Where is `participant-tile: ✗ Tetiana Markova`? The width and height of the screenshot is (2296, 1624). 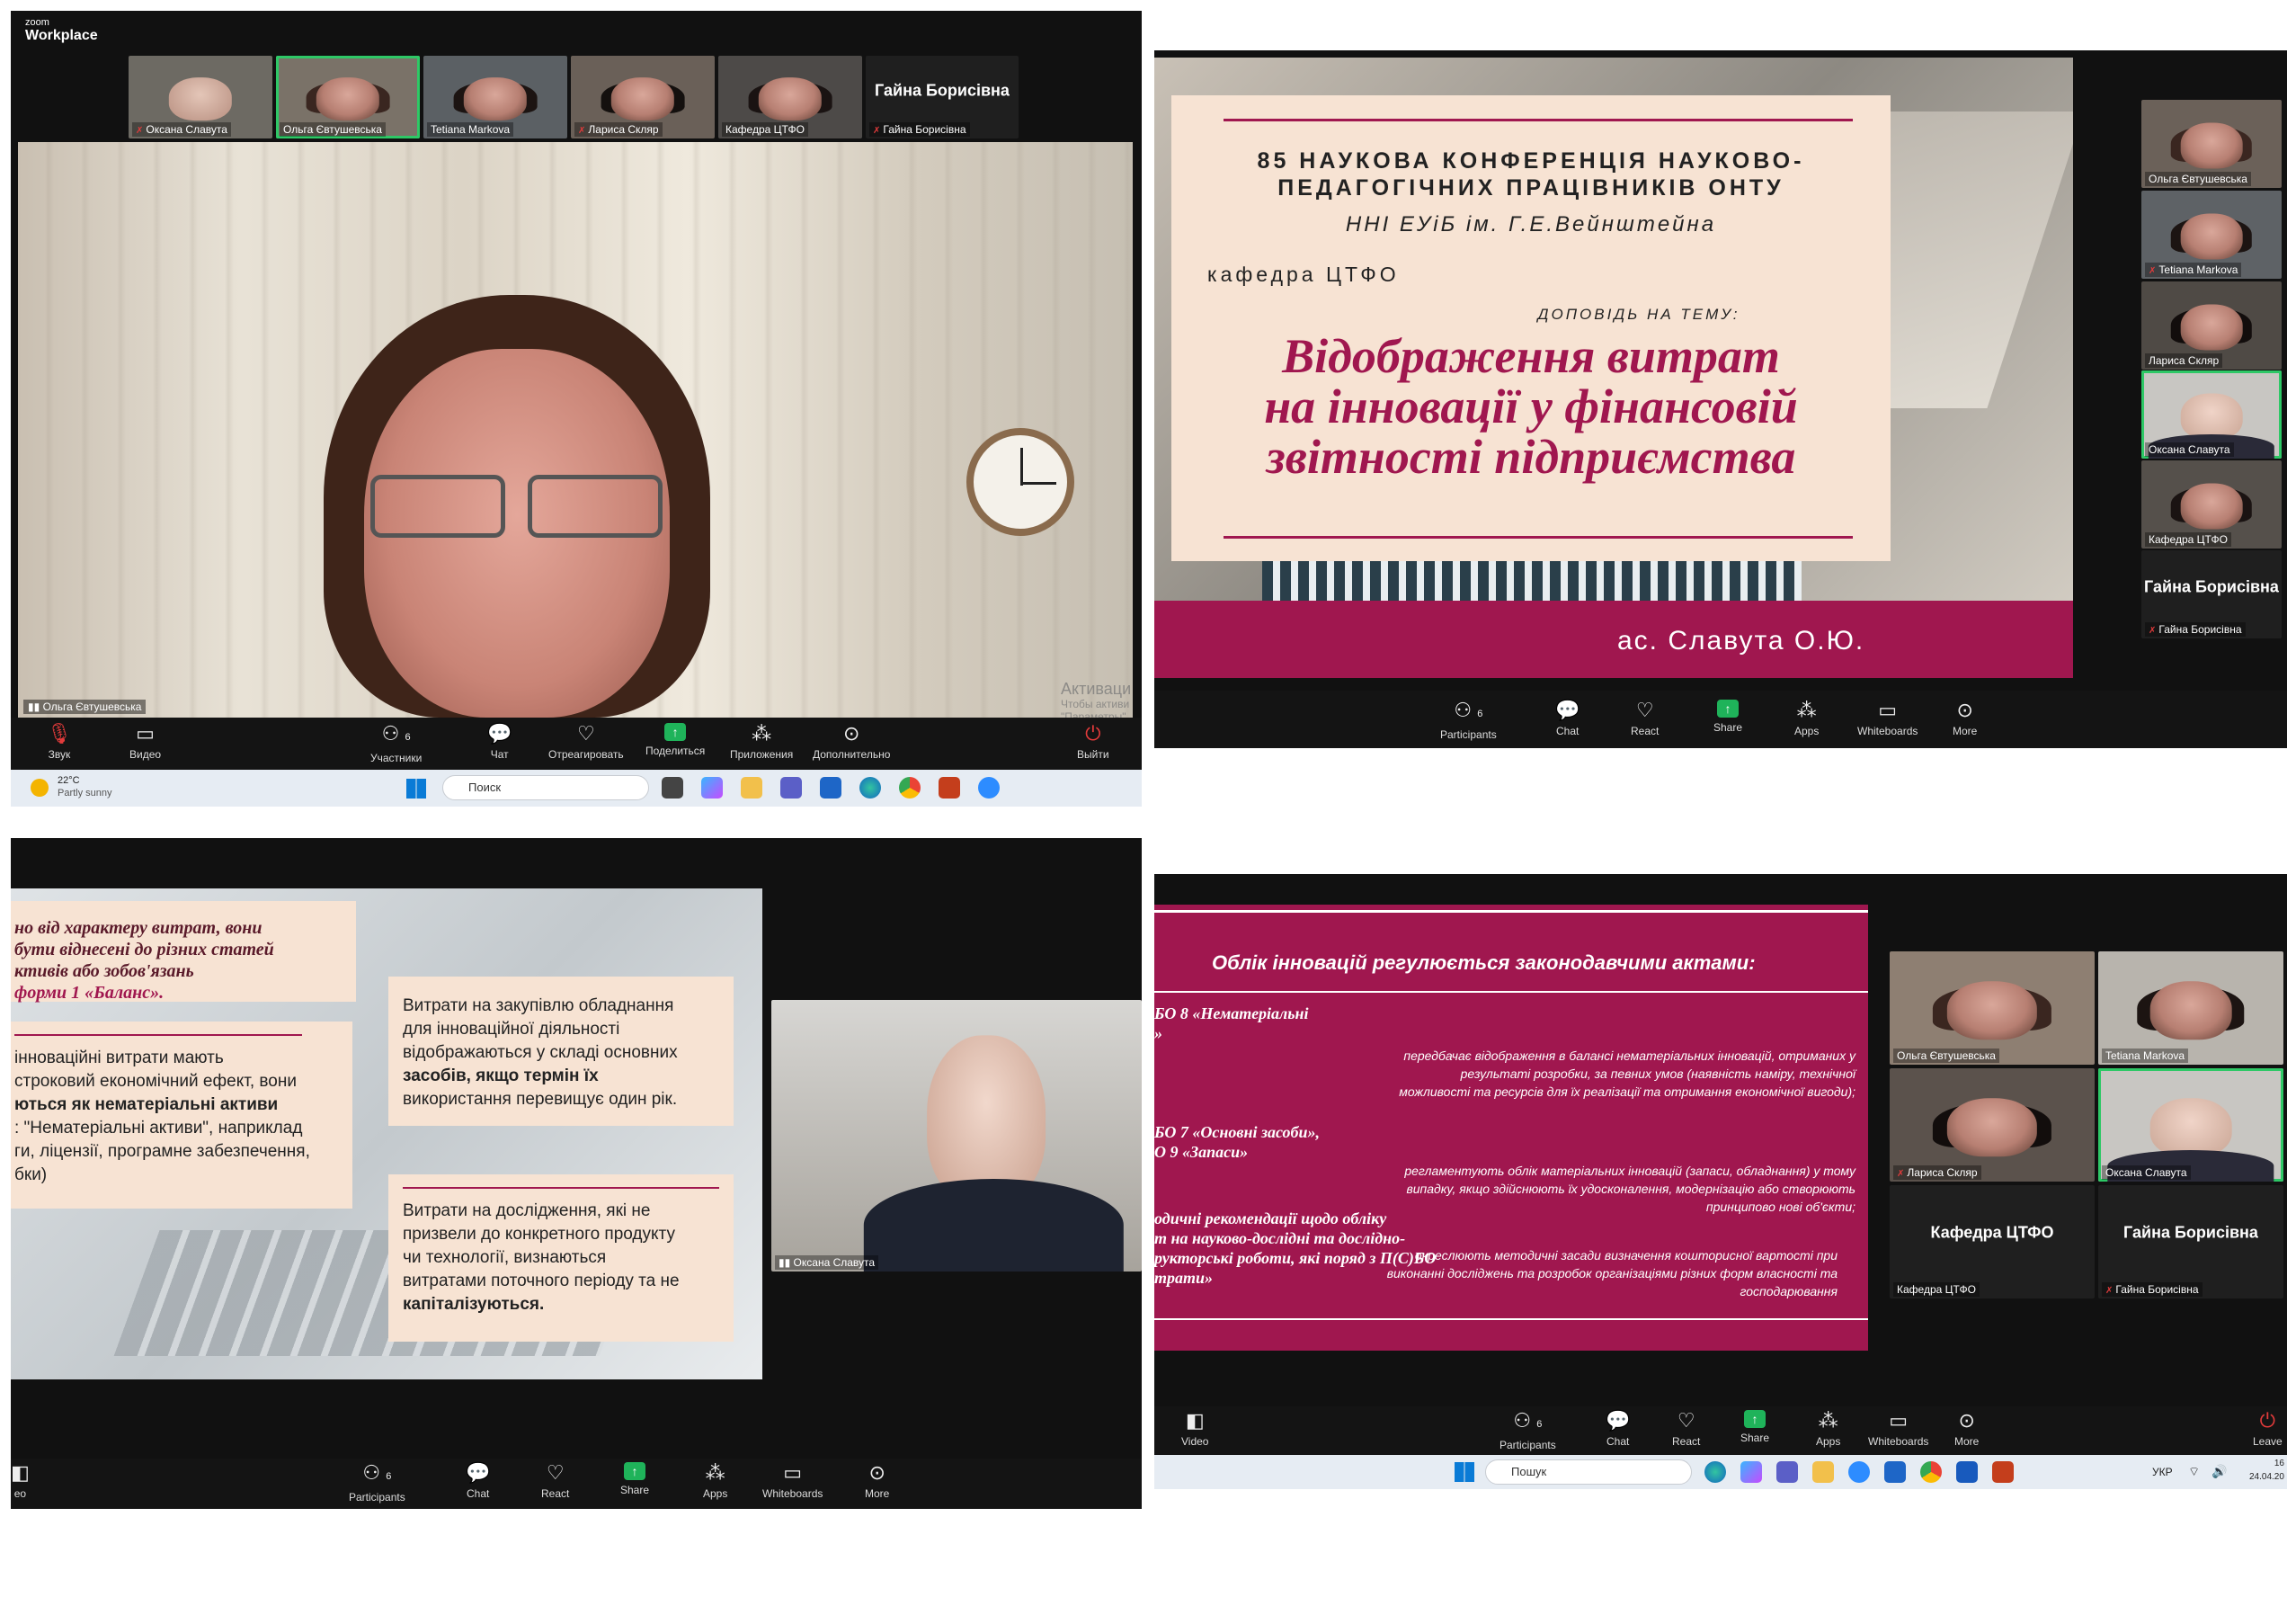
participant-tile: ✗ Tetiana Markova is located at coordinates (2211, 235).